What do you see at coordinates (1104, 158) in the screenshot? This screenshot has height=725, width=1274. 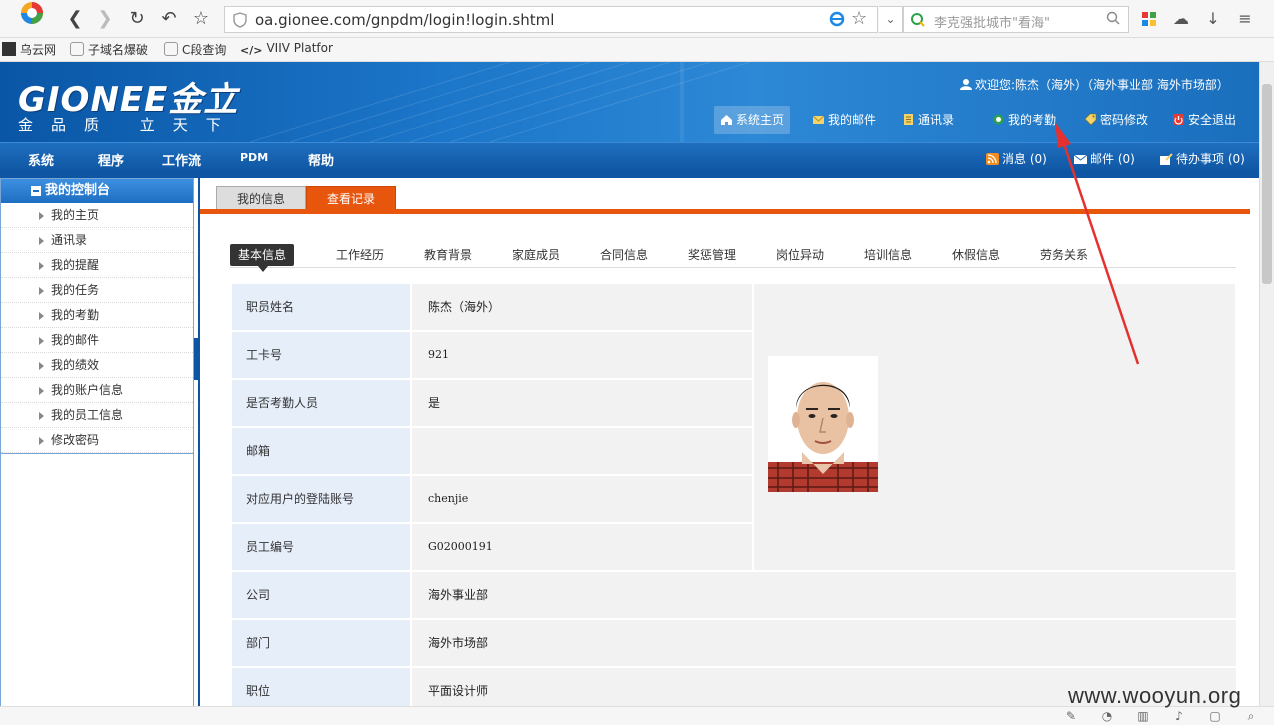 I see `mail-count-link: 邮件 (0)` at bounding box center [1104, 158].